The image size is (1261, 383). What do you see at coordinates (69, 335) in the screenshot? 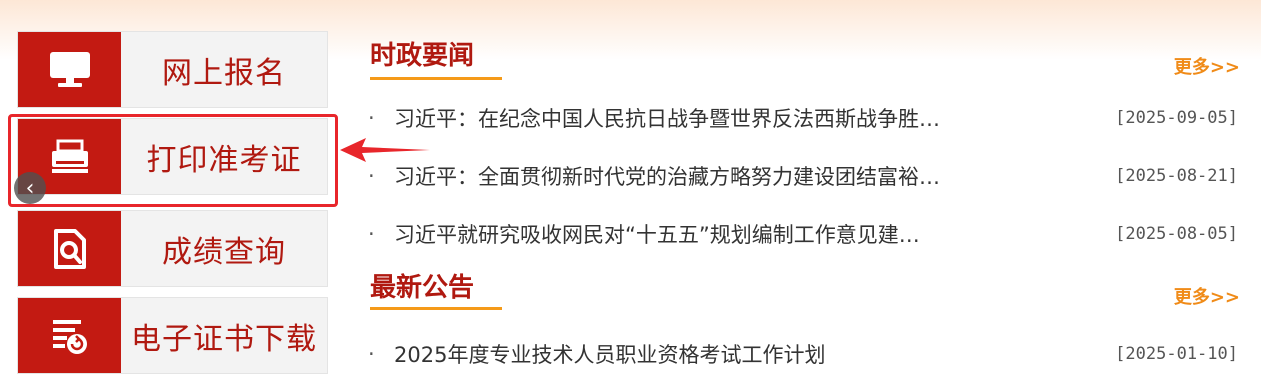
I see `certificate-download-icon` at bounding box center [69, 335].